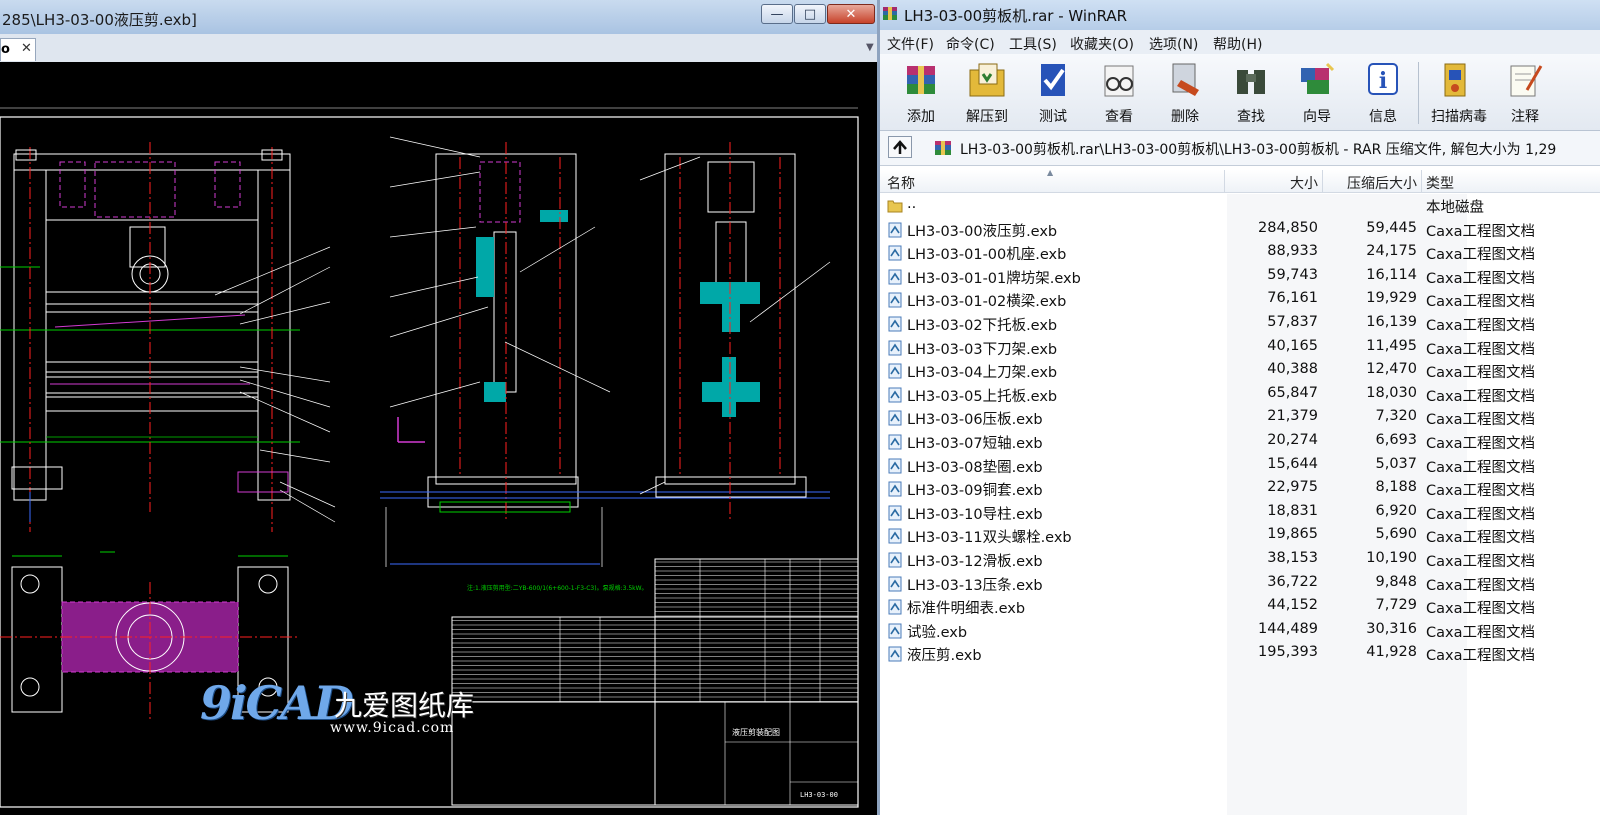  What do you see at coordinates (1240, 15) in the screenshot?
I see `winrar-titlebar: LH3-03-00剪板机.rar - WinRAR` at bounding box center [1240, 15].